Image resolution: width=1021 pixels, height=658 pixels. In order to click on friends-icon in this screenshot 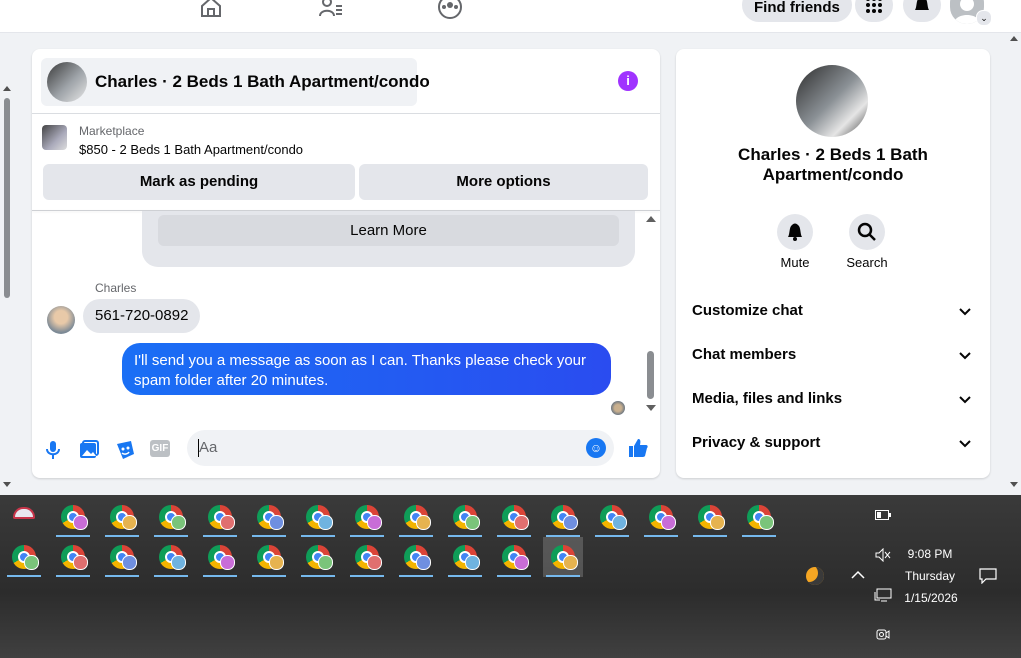, I will do `click(331, 10)`.